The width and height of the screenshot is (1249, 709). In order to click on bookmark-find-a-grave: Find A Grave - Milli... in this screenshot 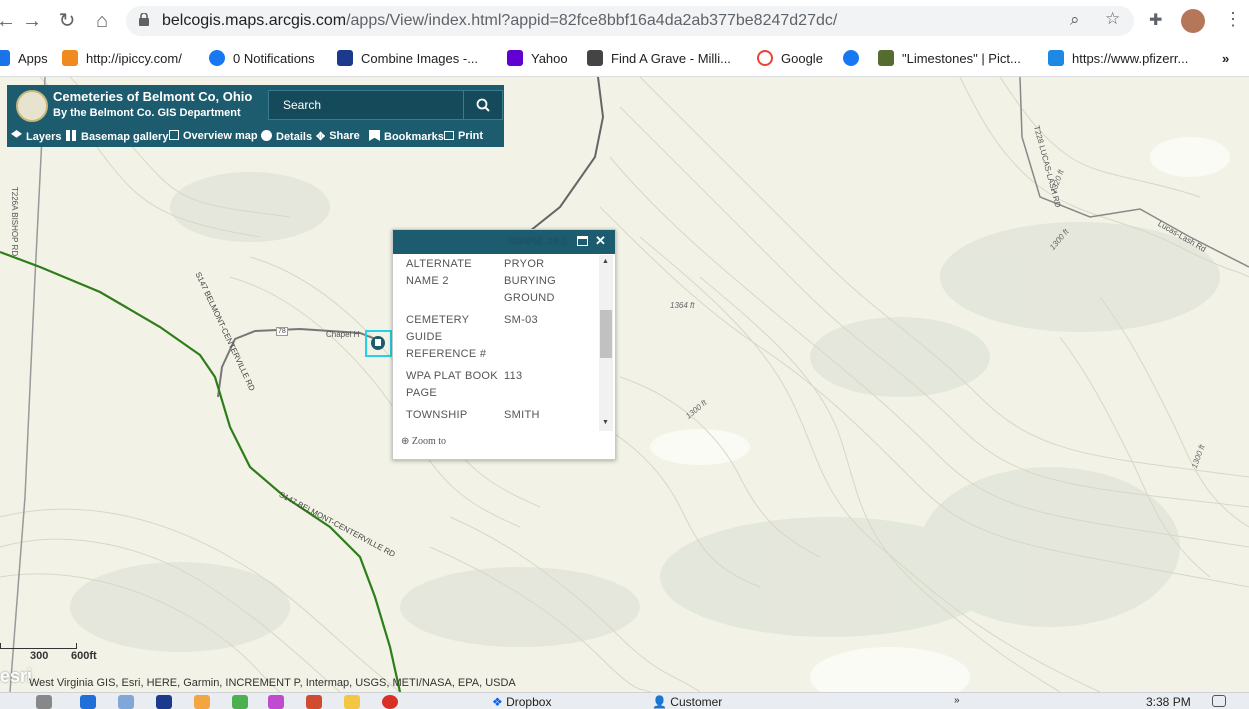, I will do `click(659, 59)`.